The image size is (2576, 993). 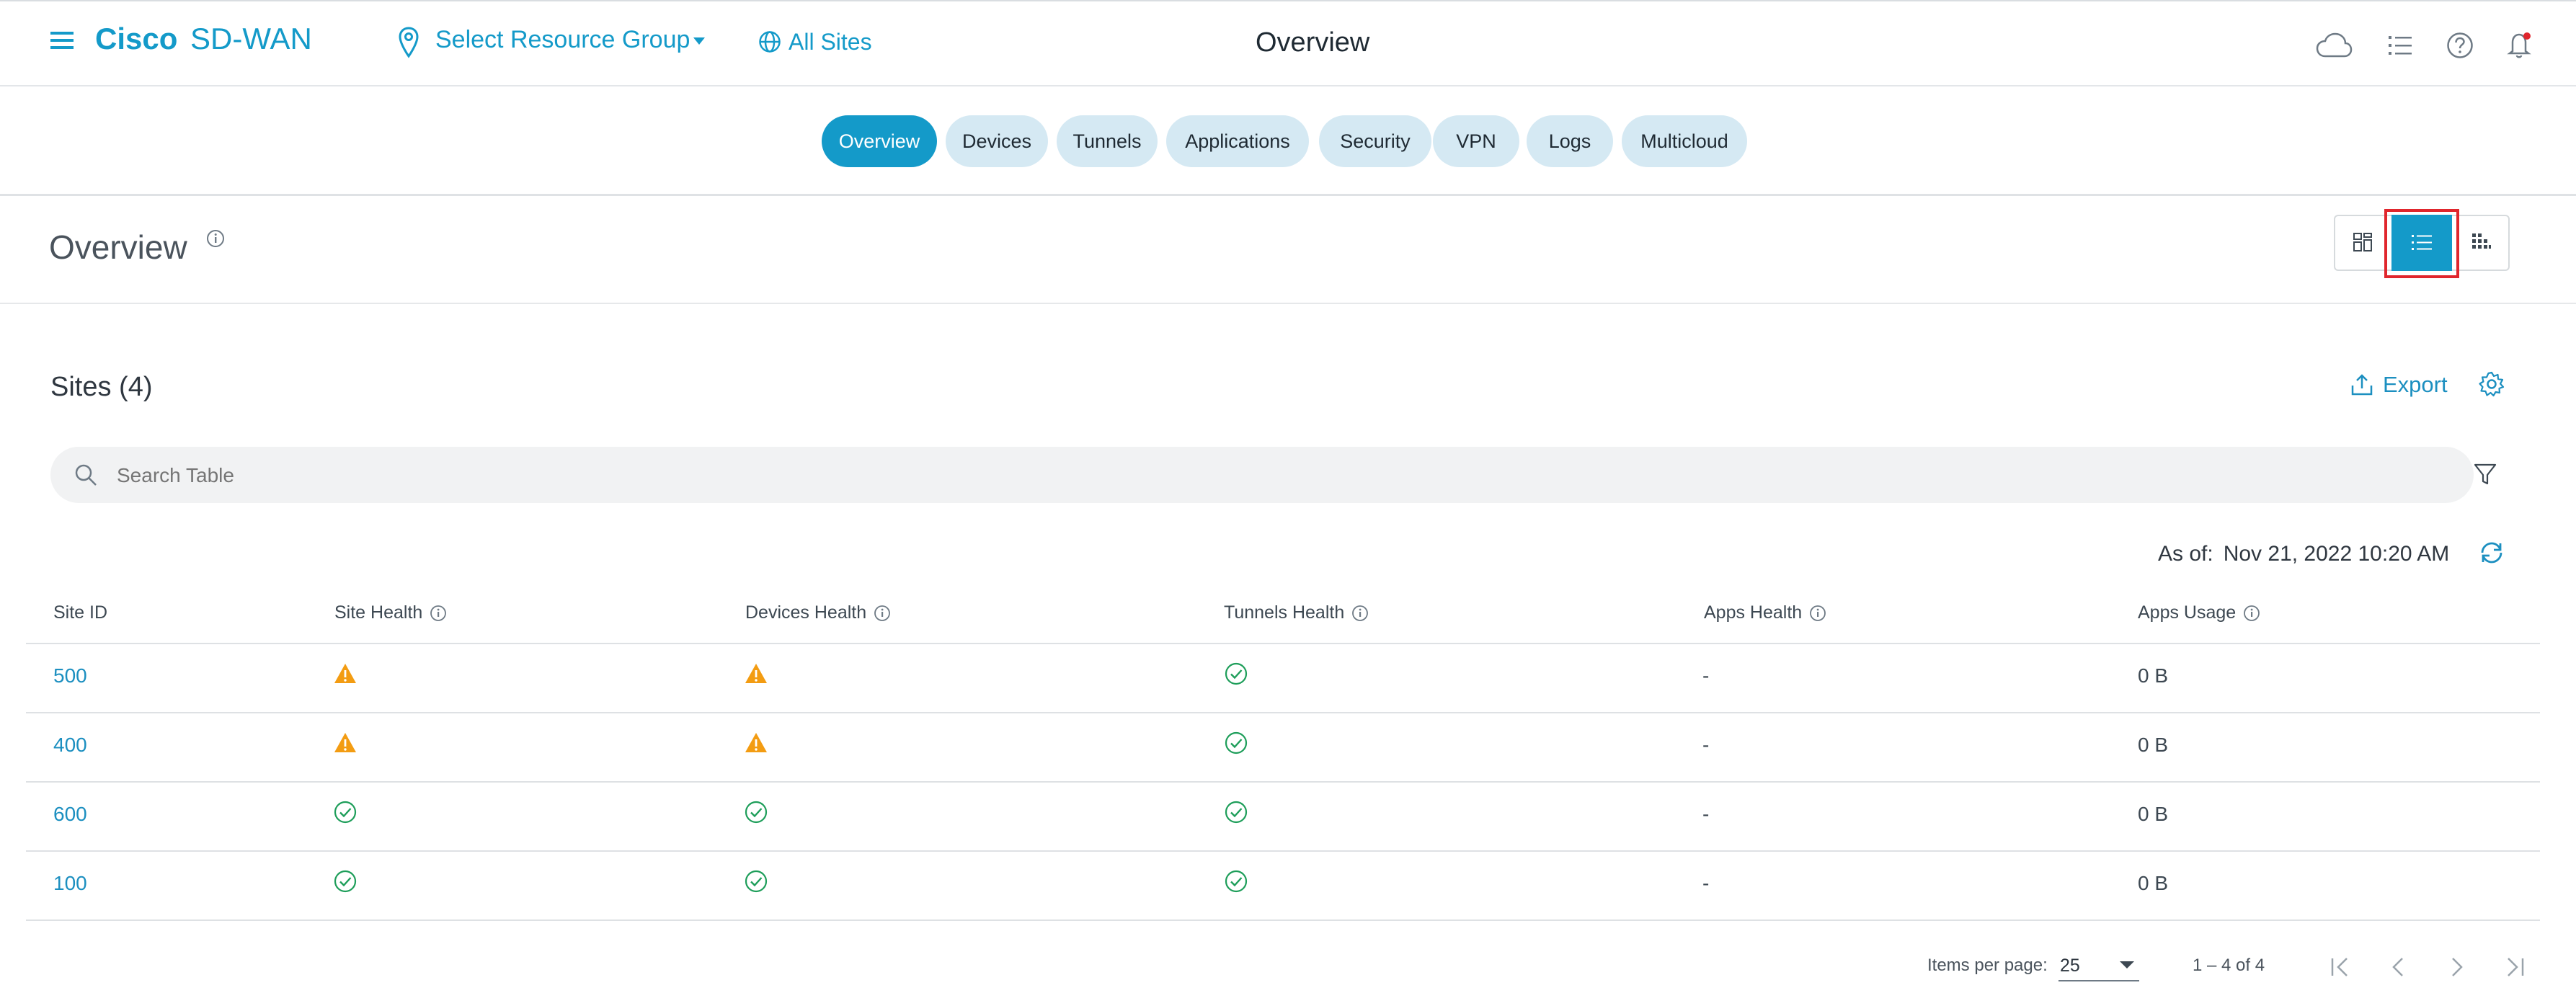 I want to click on cloud-icon, so click(x=2334, y=45).